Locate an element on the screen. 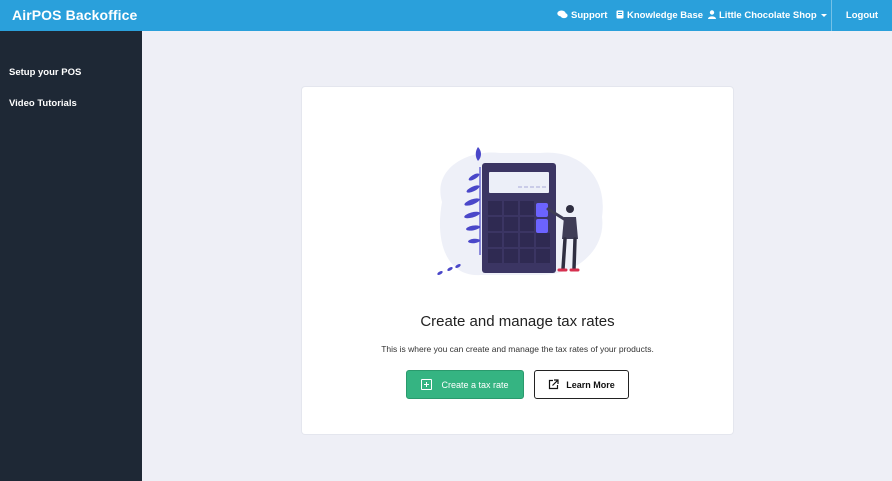 Image resolution: width=892 pixels, height=481 pixels. support-link: Support is located at coordinates (582, 15).